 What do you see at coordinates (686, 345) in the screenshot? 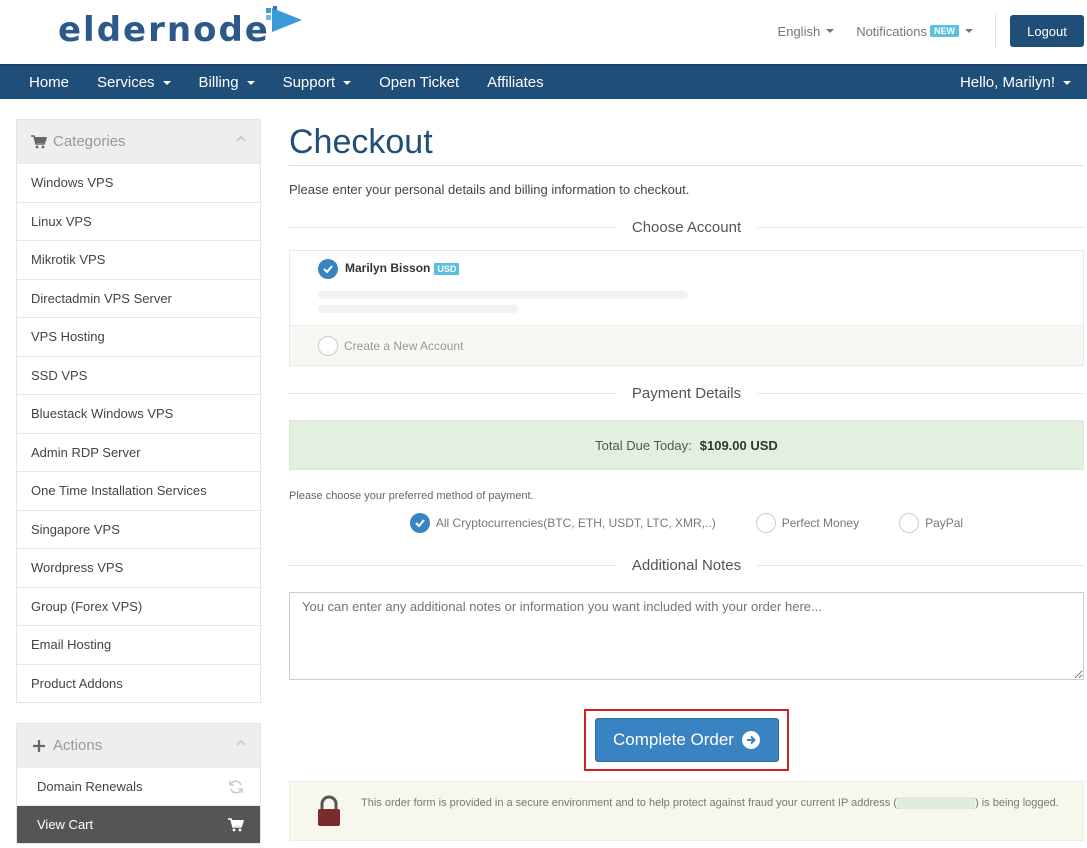
I see `new-account-option: Create a New Account` at bounding box center [686, 345].